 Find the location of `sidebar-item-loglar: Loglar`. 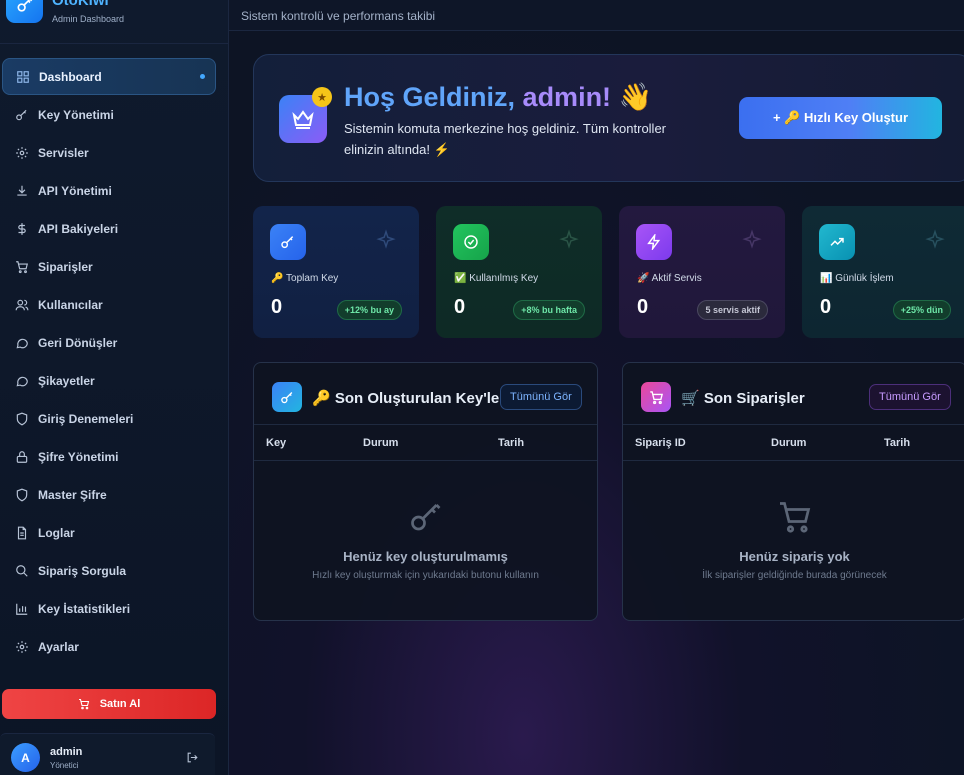

sidebar-item-loglar: Loglar is located at coordinates (114, 533).